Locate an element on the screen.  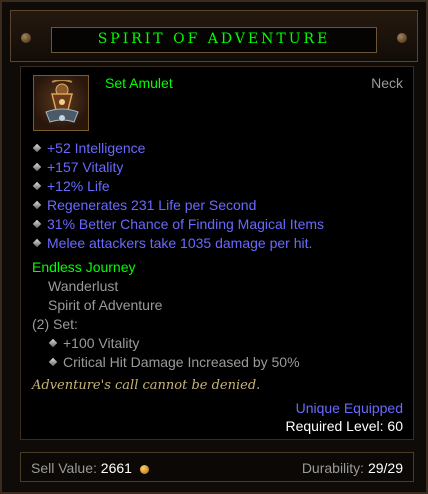
set-piece: Wanderlust is located at coordinates (83, 286).